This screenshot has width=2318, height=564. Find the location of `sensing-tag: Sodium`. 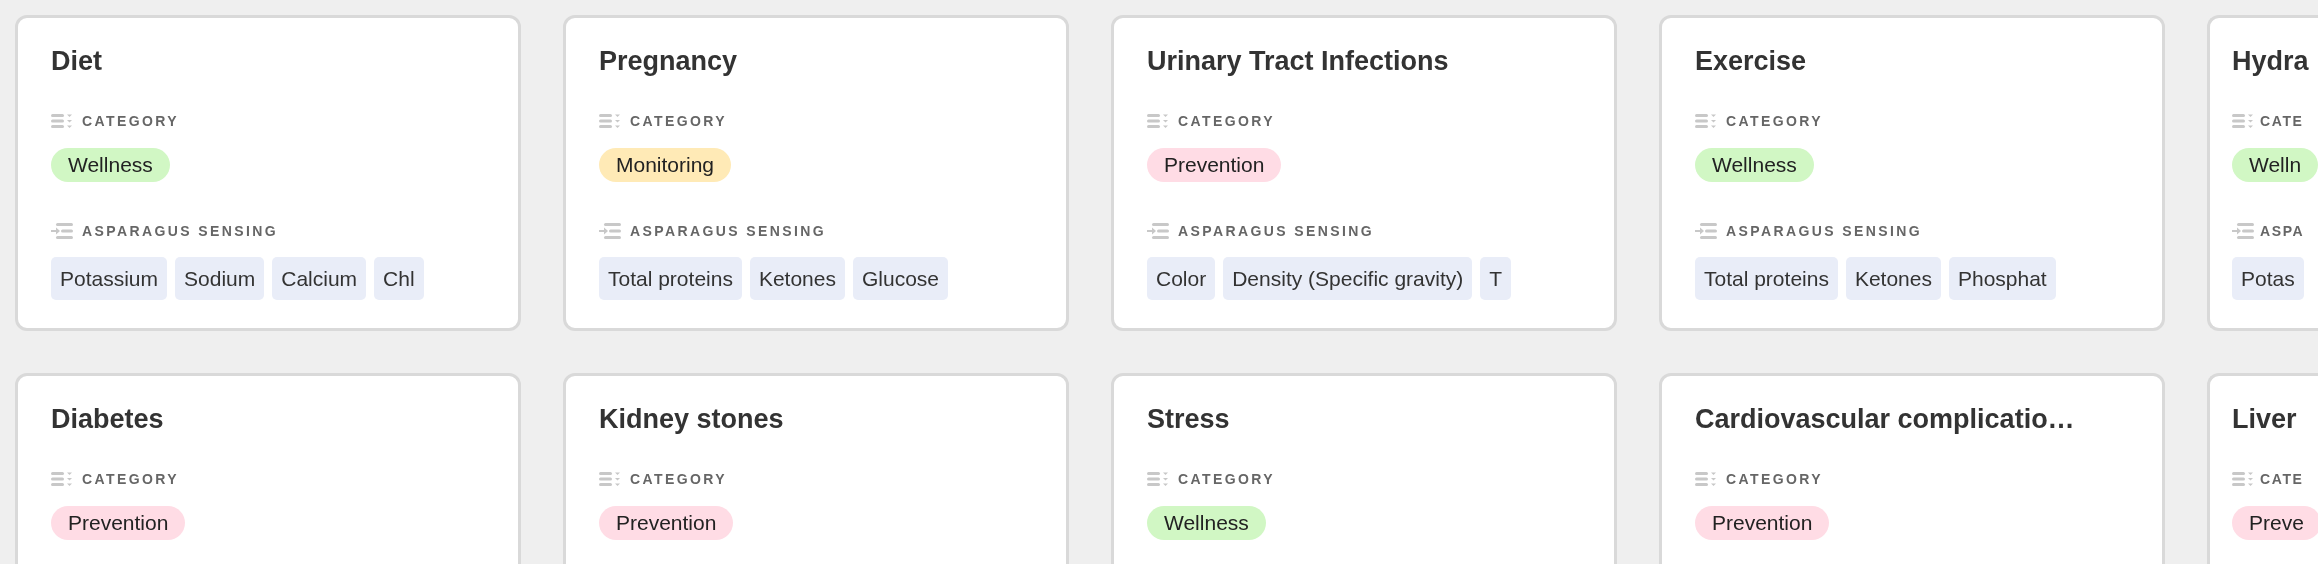

sensing-tag: Sodium is located at coordinates (220, 278).